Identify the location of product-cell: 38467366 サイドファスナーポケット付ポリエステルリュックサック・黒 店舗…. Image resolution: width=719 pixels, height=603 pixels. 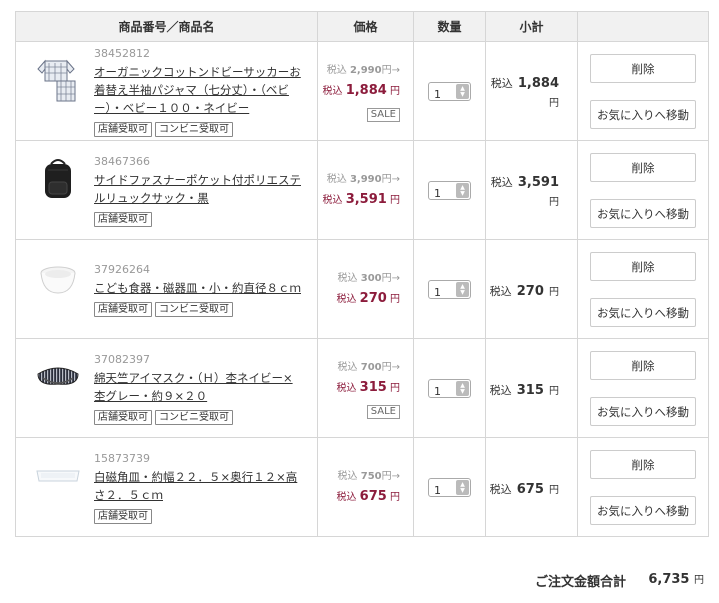
(166, 190).